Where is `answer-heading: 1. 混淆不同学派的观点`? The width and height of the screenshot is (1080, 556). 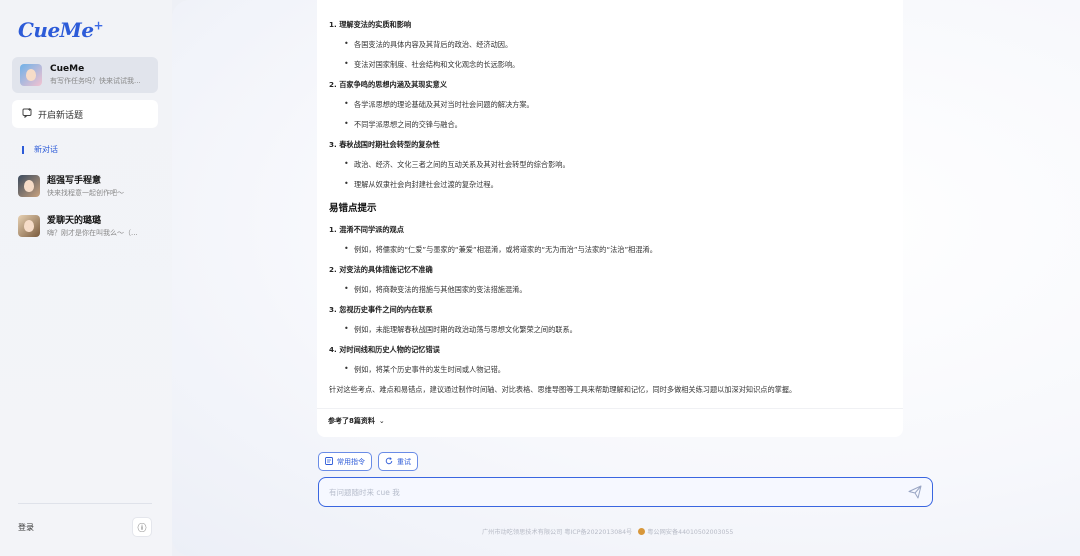
answer-heading: 1. 混淆不同学派的观点 is located at coordinates (366, 229).